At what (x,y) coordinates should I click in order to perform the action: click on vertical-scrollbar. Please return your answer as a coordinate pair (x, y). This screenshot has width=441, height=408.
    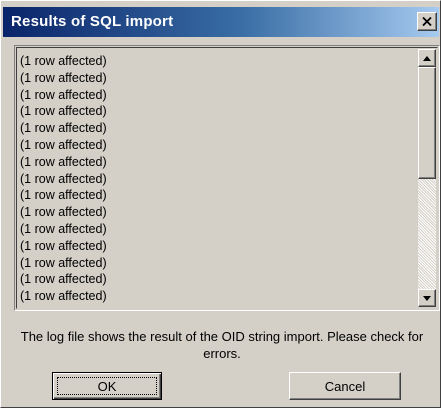
    Looking at the image, I should click on (427, 178).